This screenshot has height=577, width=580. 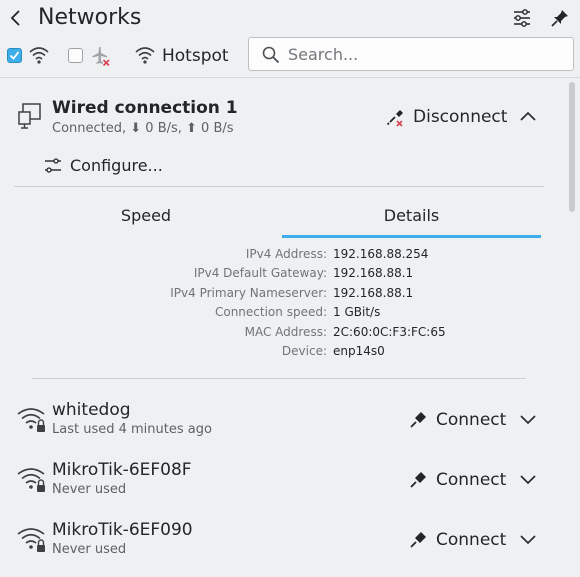 I want to click on chevron-up-icon, so click(x=528, y=116).